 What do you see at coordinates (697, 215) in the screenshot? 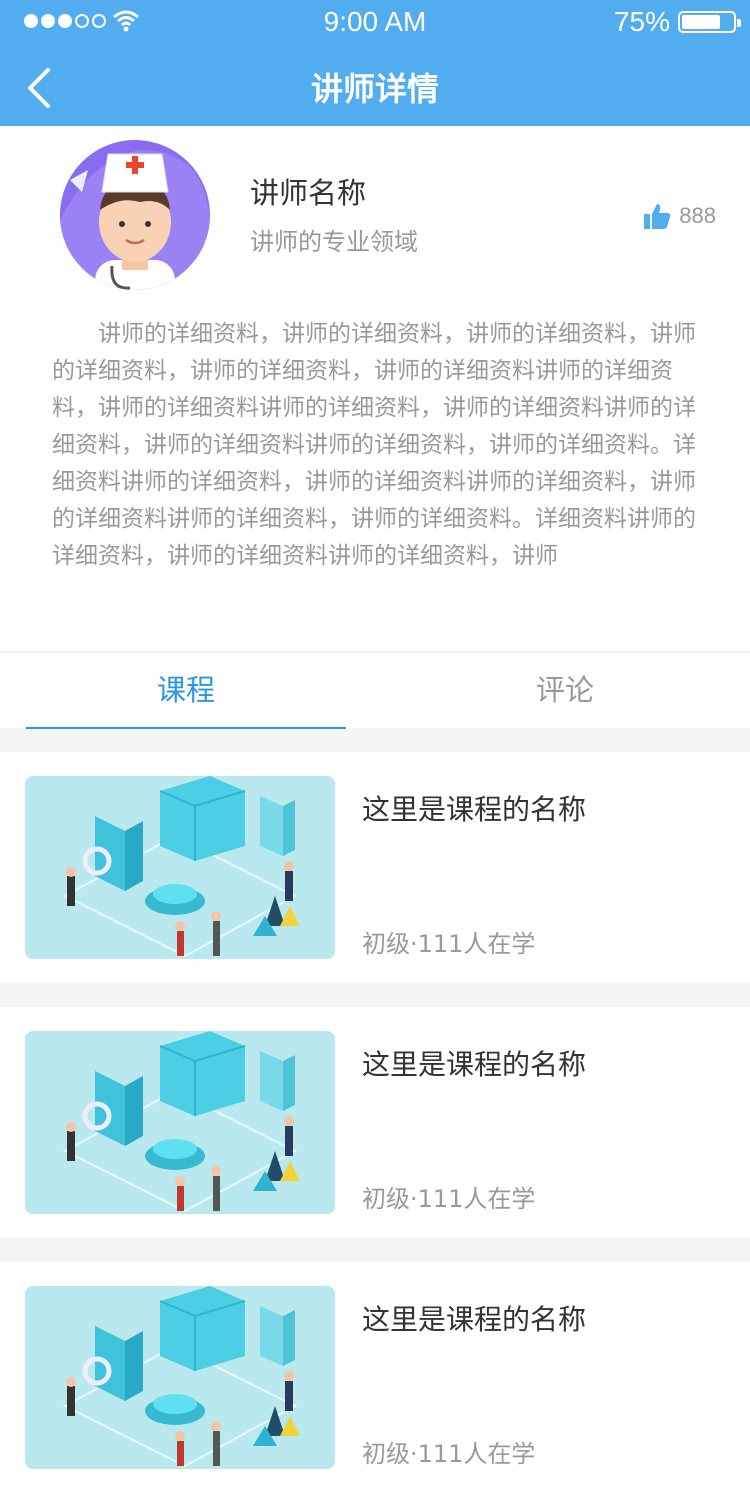
I see `likes-count: 888` at bounding box center [697, 215].